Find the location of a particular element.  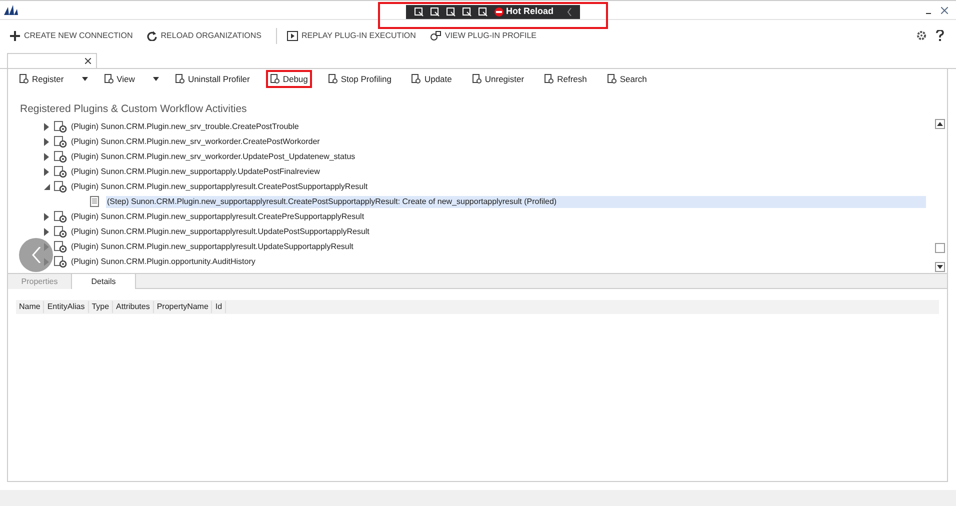

tree-item: (Step) Sunon.CRM.Plugin.new_supportapplyresult.CreatePostSupportapplyResult: Create of new_supportapplyresult (Profiled) is located at coordinates (516, 202).